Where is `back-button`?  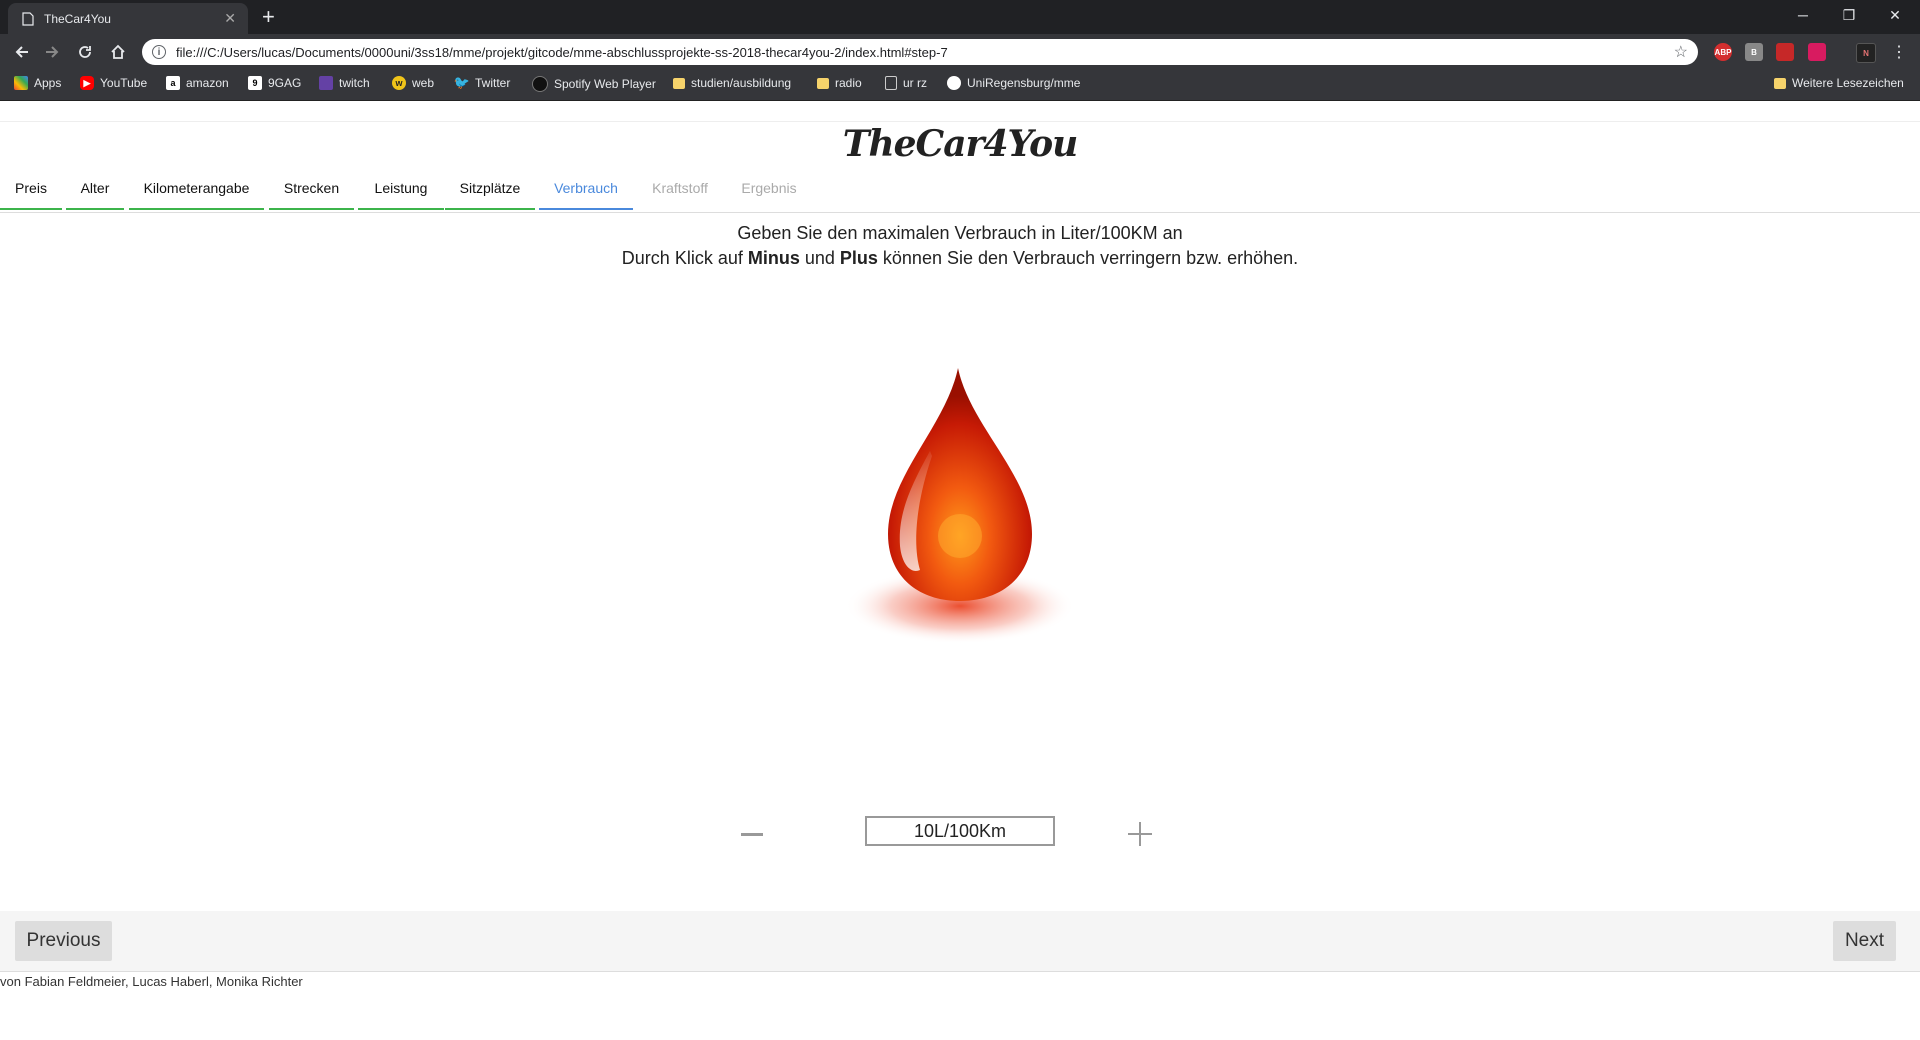
back-button is located at coordinates (22, 52).